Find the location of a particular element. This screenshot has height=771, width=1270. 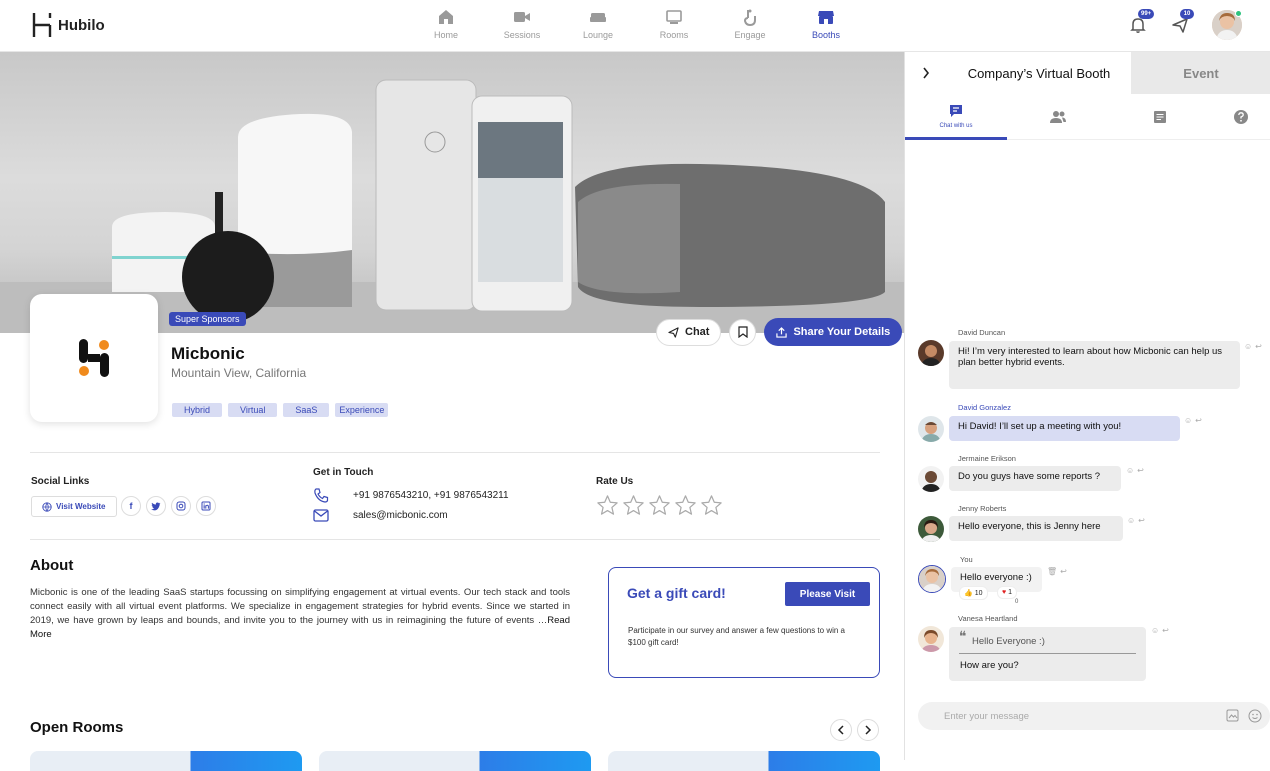

nav-tab-label: Sessions is located at coordinates (522, 35).